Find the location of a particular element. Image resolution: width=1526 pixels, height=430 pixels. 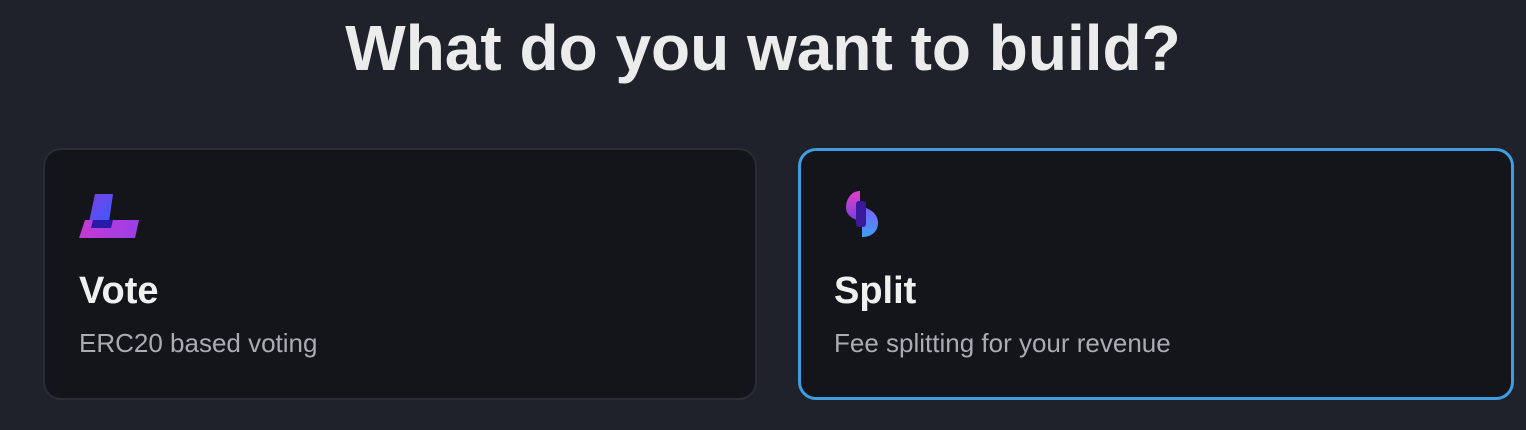

option-description: ERC20 based voting is located at coordinates (198, 343).